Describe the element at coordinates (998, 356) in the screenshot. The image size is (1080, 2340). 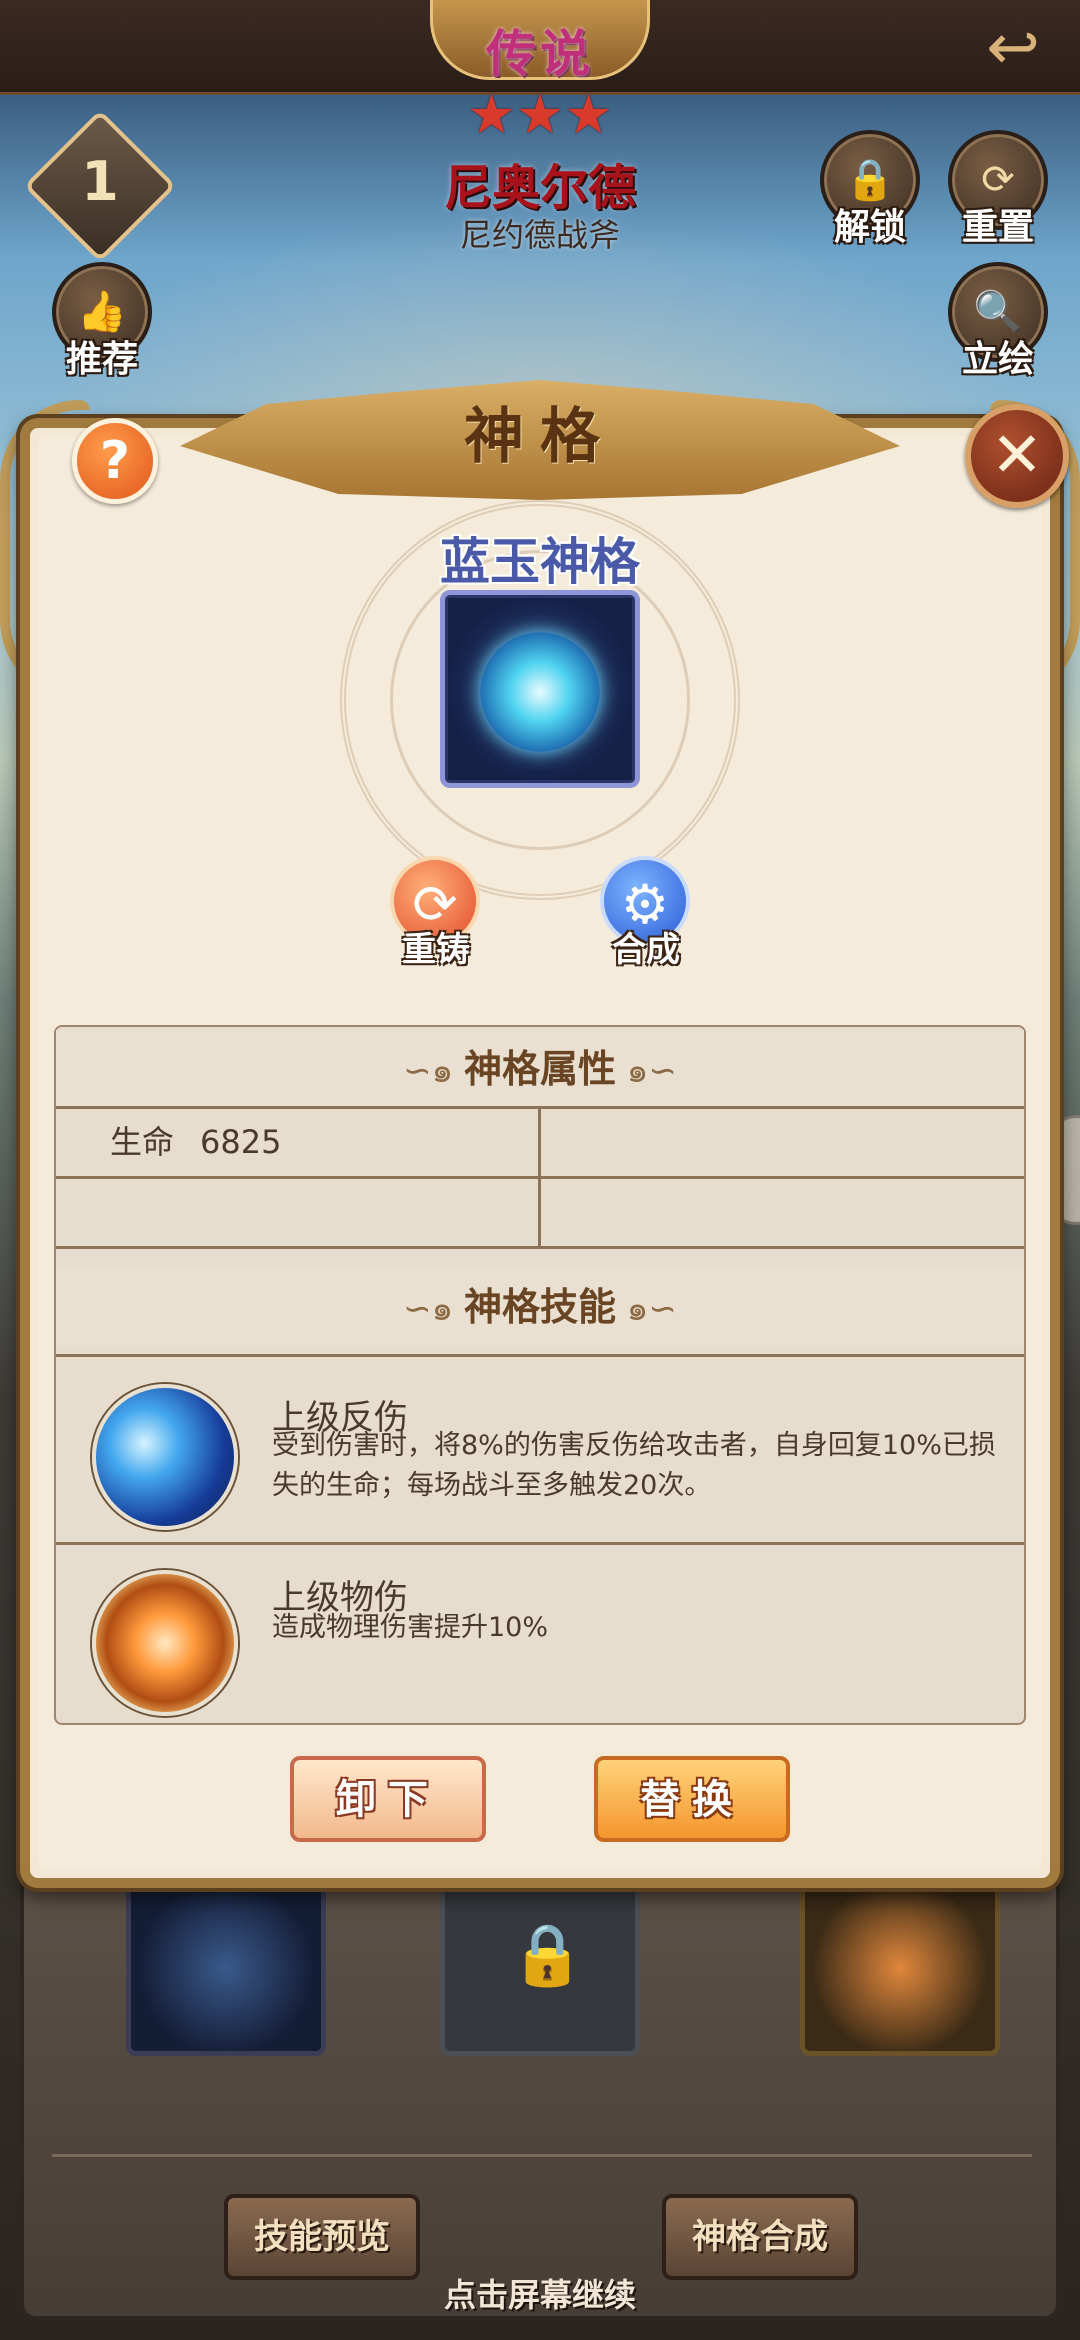
I see `portrait-button-label: 立绘` at that location.